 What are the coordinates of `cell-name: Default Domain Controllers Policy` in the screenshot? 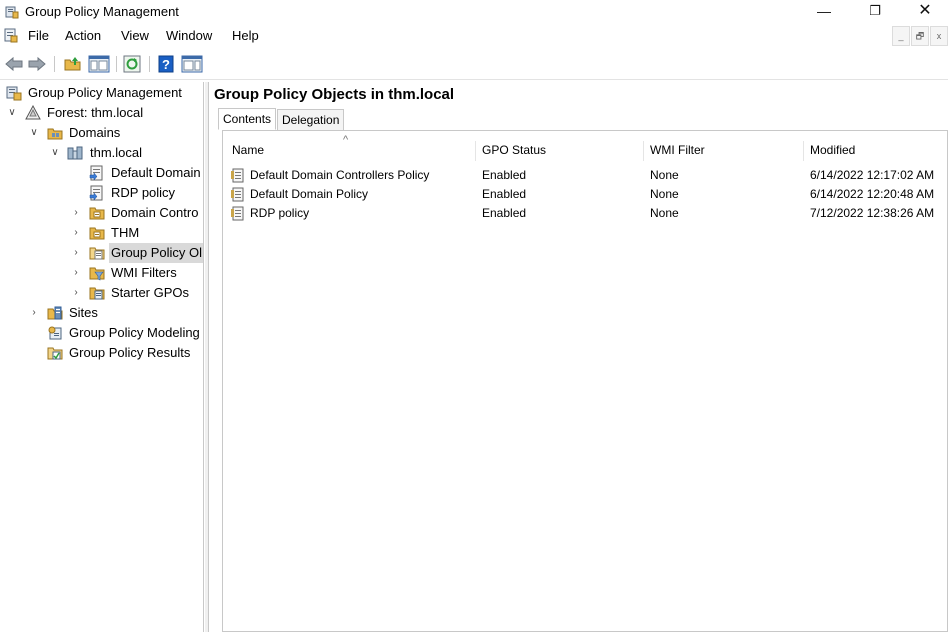 It's located at (340, 175).